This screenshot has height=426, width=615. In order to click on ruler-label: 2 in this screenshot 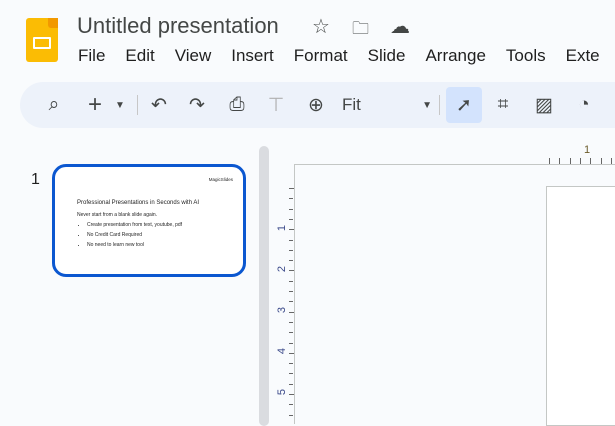, I will do `click(282, 269)`.